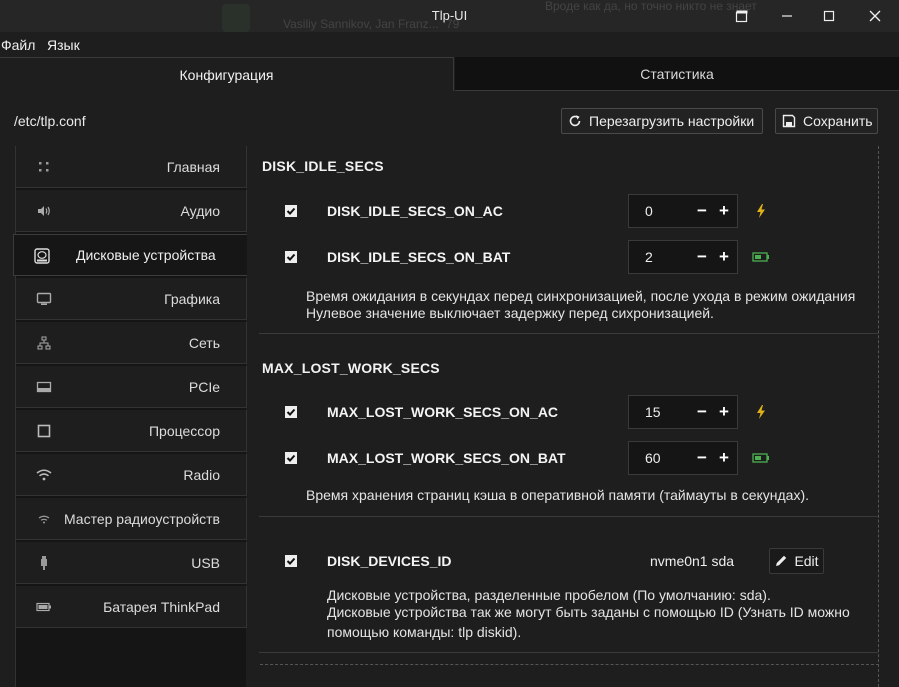 Image resolution: width=899 pixels, height=687 pixels. I want to click on pcie-icon, so click(44, 387).